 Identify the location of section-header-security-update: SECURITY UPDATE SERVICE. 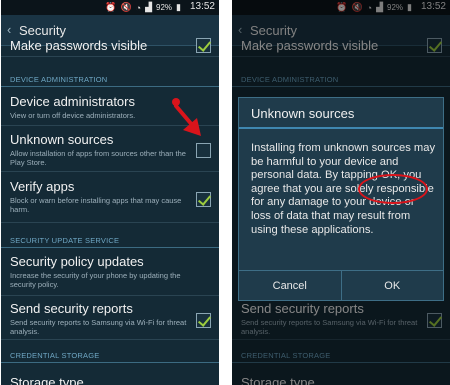
(65, 240).